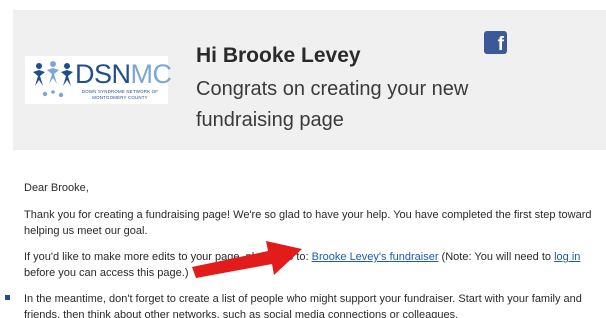 The width and height of the screenshot is (606, 318). Describe the element at coordinates (106, 273) in the screenshot. I see `access-note-text: before you can access this page.)` at that location.